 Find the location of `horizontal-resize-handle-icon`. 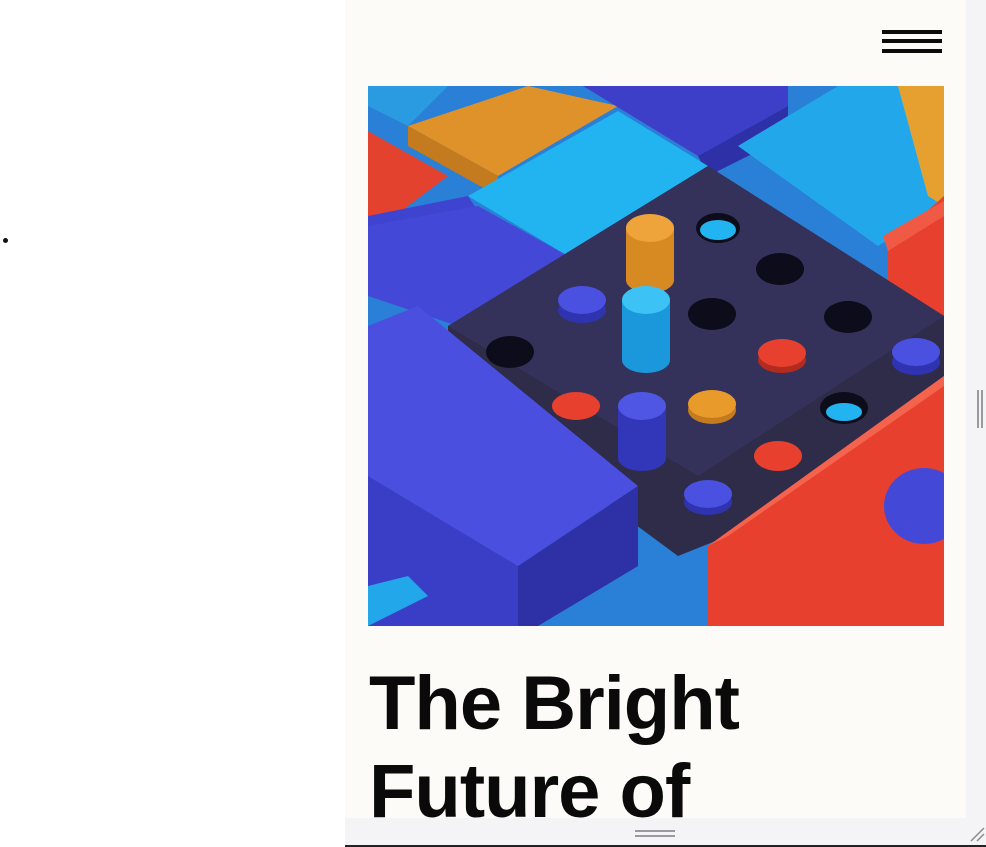

horizontal-resize-handle-icon is located at coordinates (655, 833).